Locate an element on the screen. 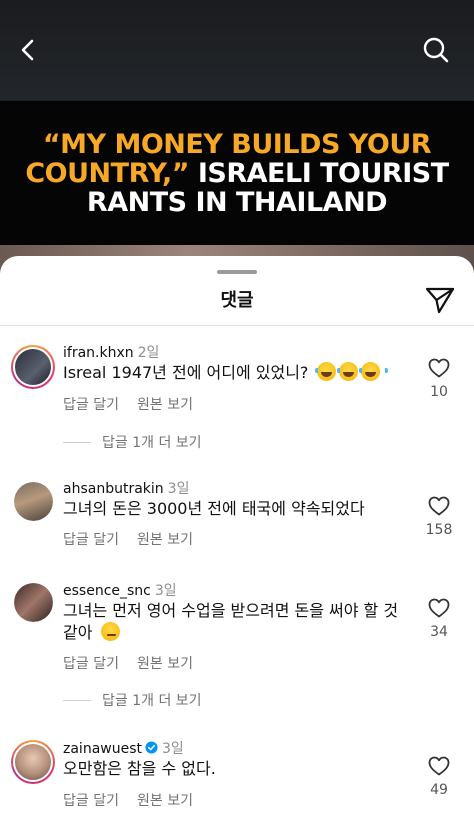  comment-text-line-1: 그녀는 먼저 영어 수업을 받으려면 돈을 써야 할 것 is located at coordinates (231, 610).